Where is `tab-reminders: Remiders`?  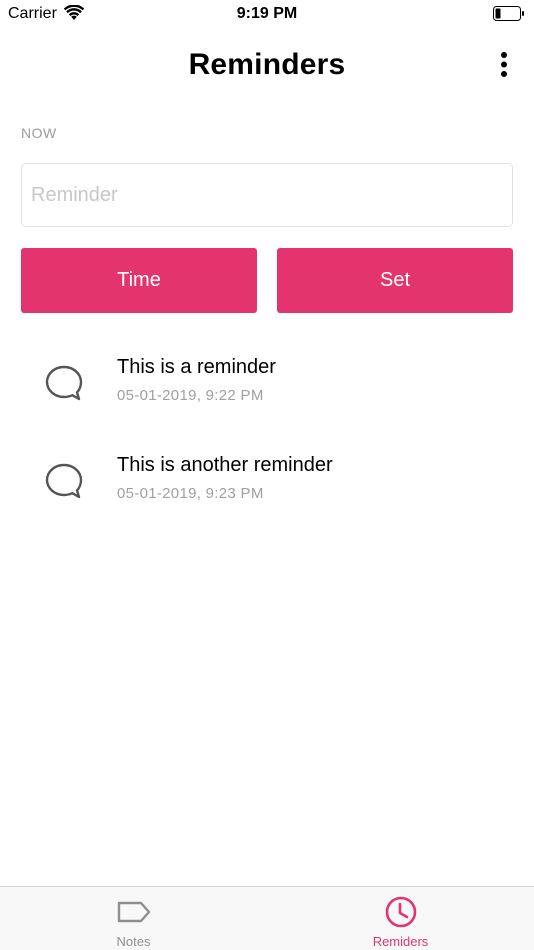 tab-reminders: Remiders is located at coordinates (400, 918).